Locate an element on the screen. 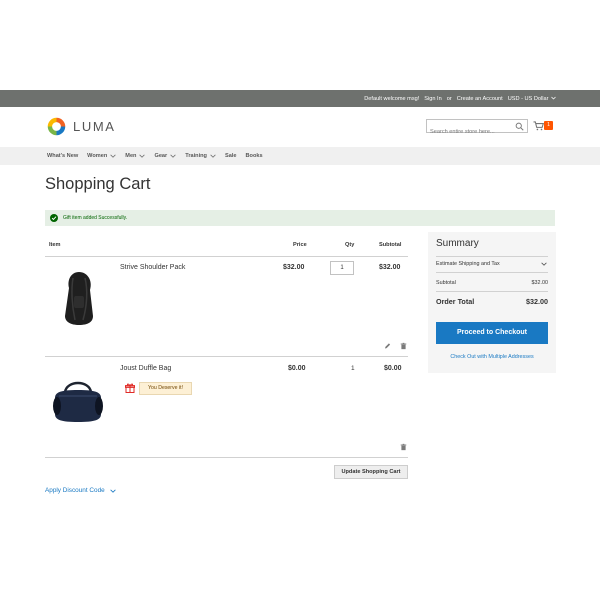  logo: LUMA is located at coordinates (81, 126).